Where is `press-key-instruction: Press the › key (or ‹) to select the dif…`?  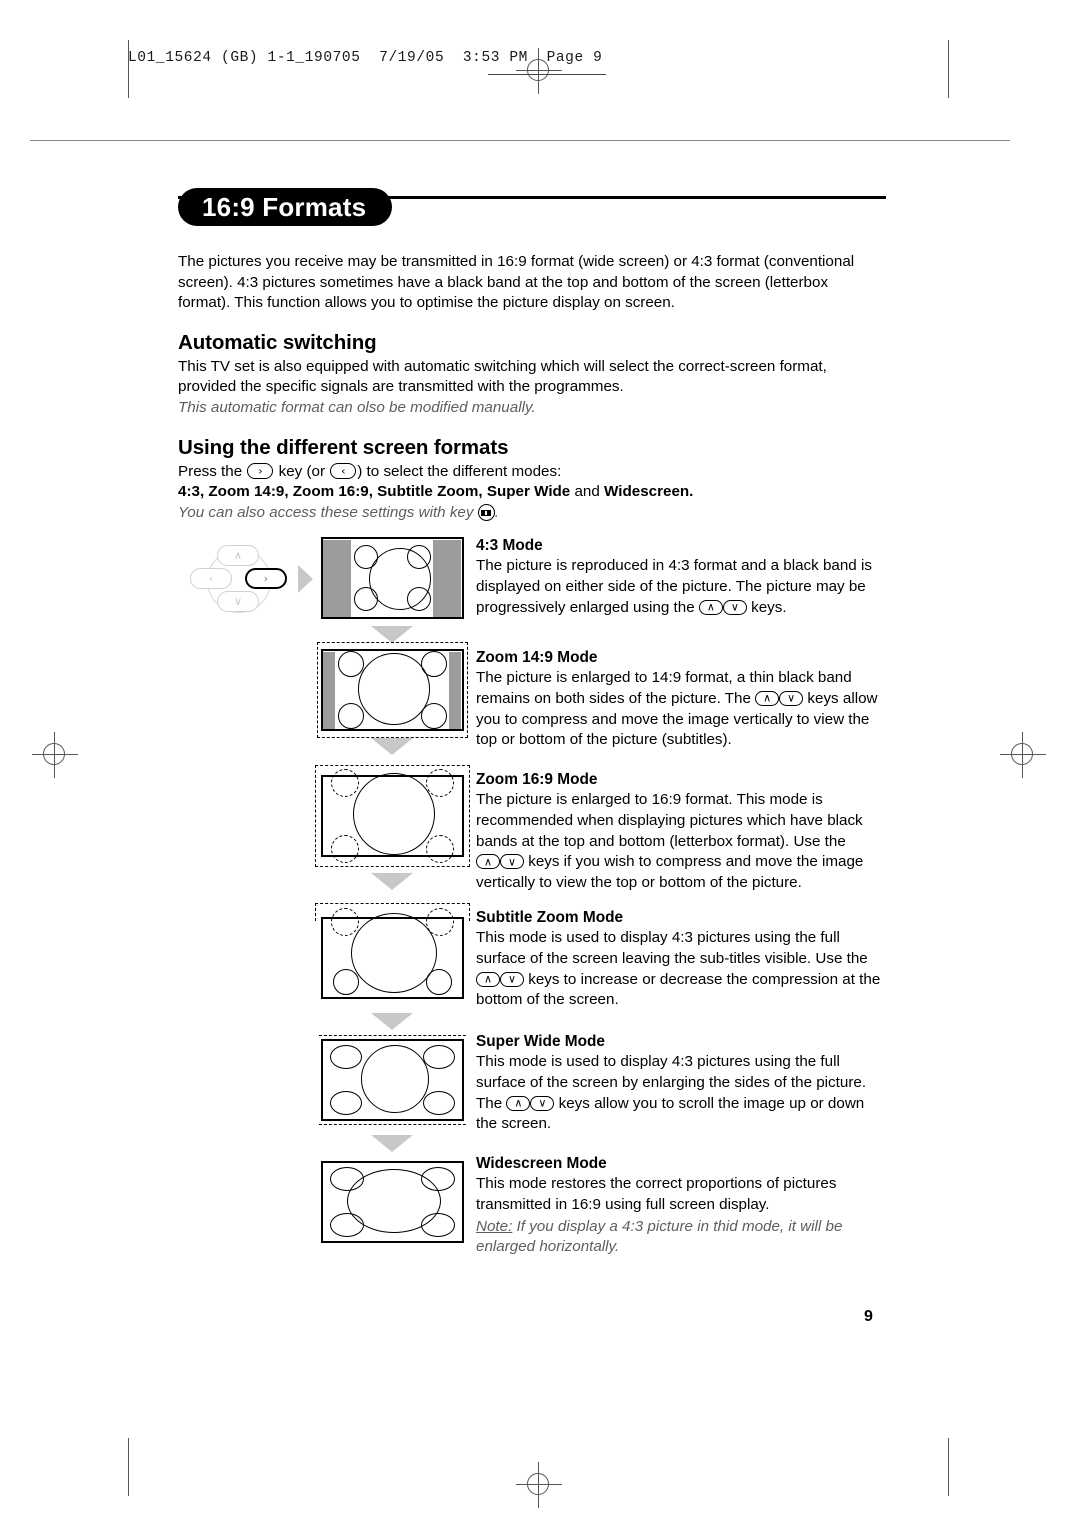
press-key-instruction: Press the › key (or ‹) to select the dif… is located at coordinates (531, 472).